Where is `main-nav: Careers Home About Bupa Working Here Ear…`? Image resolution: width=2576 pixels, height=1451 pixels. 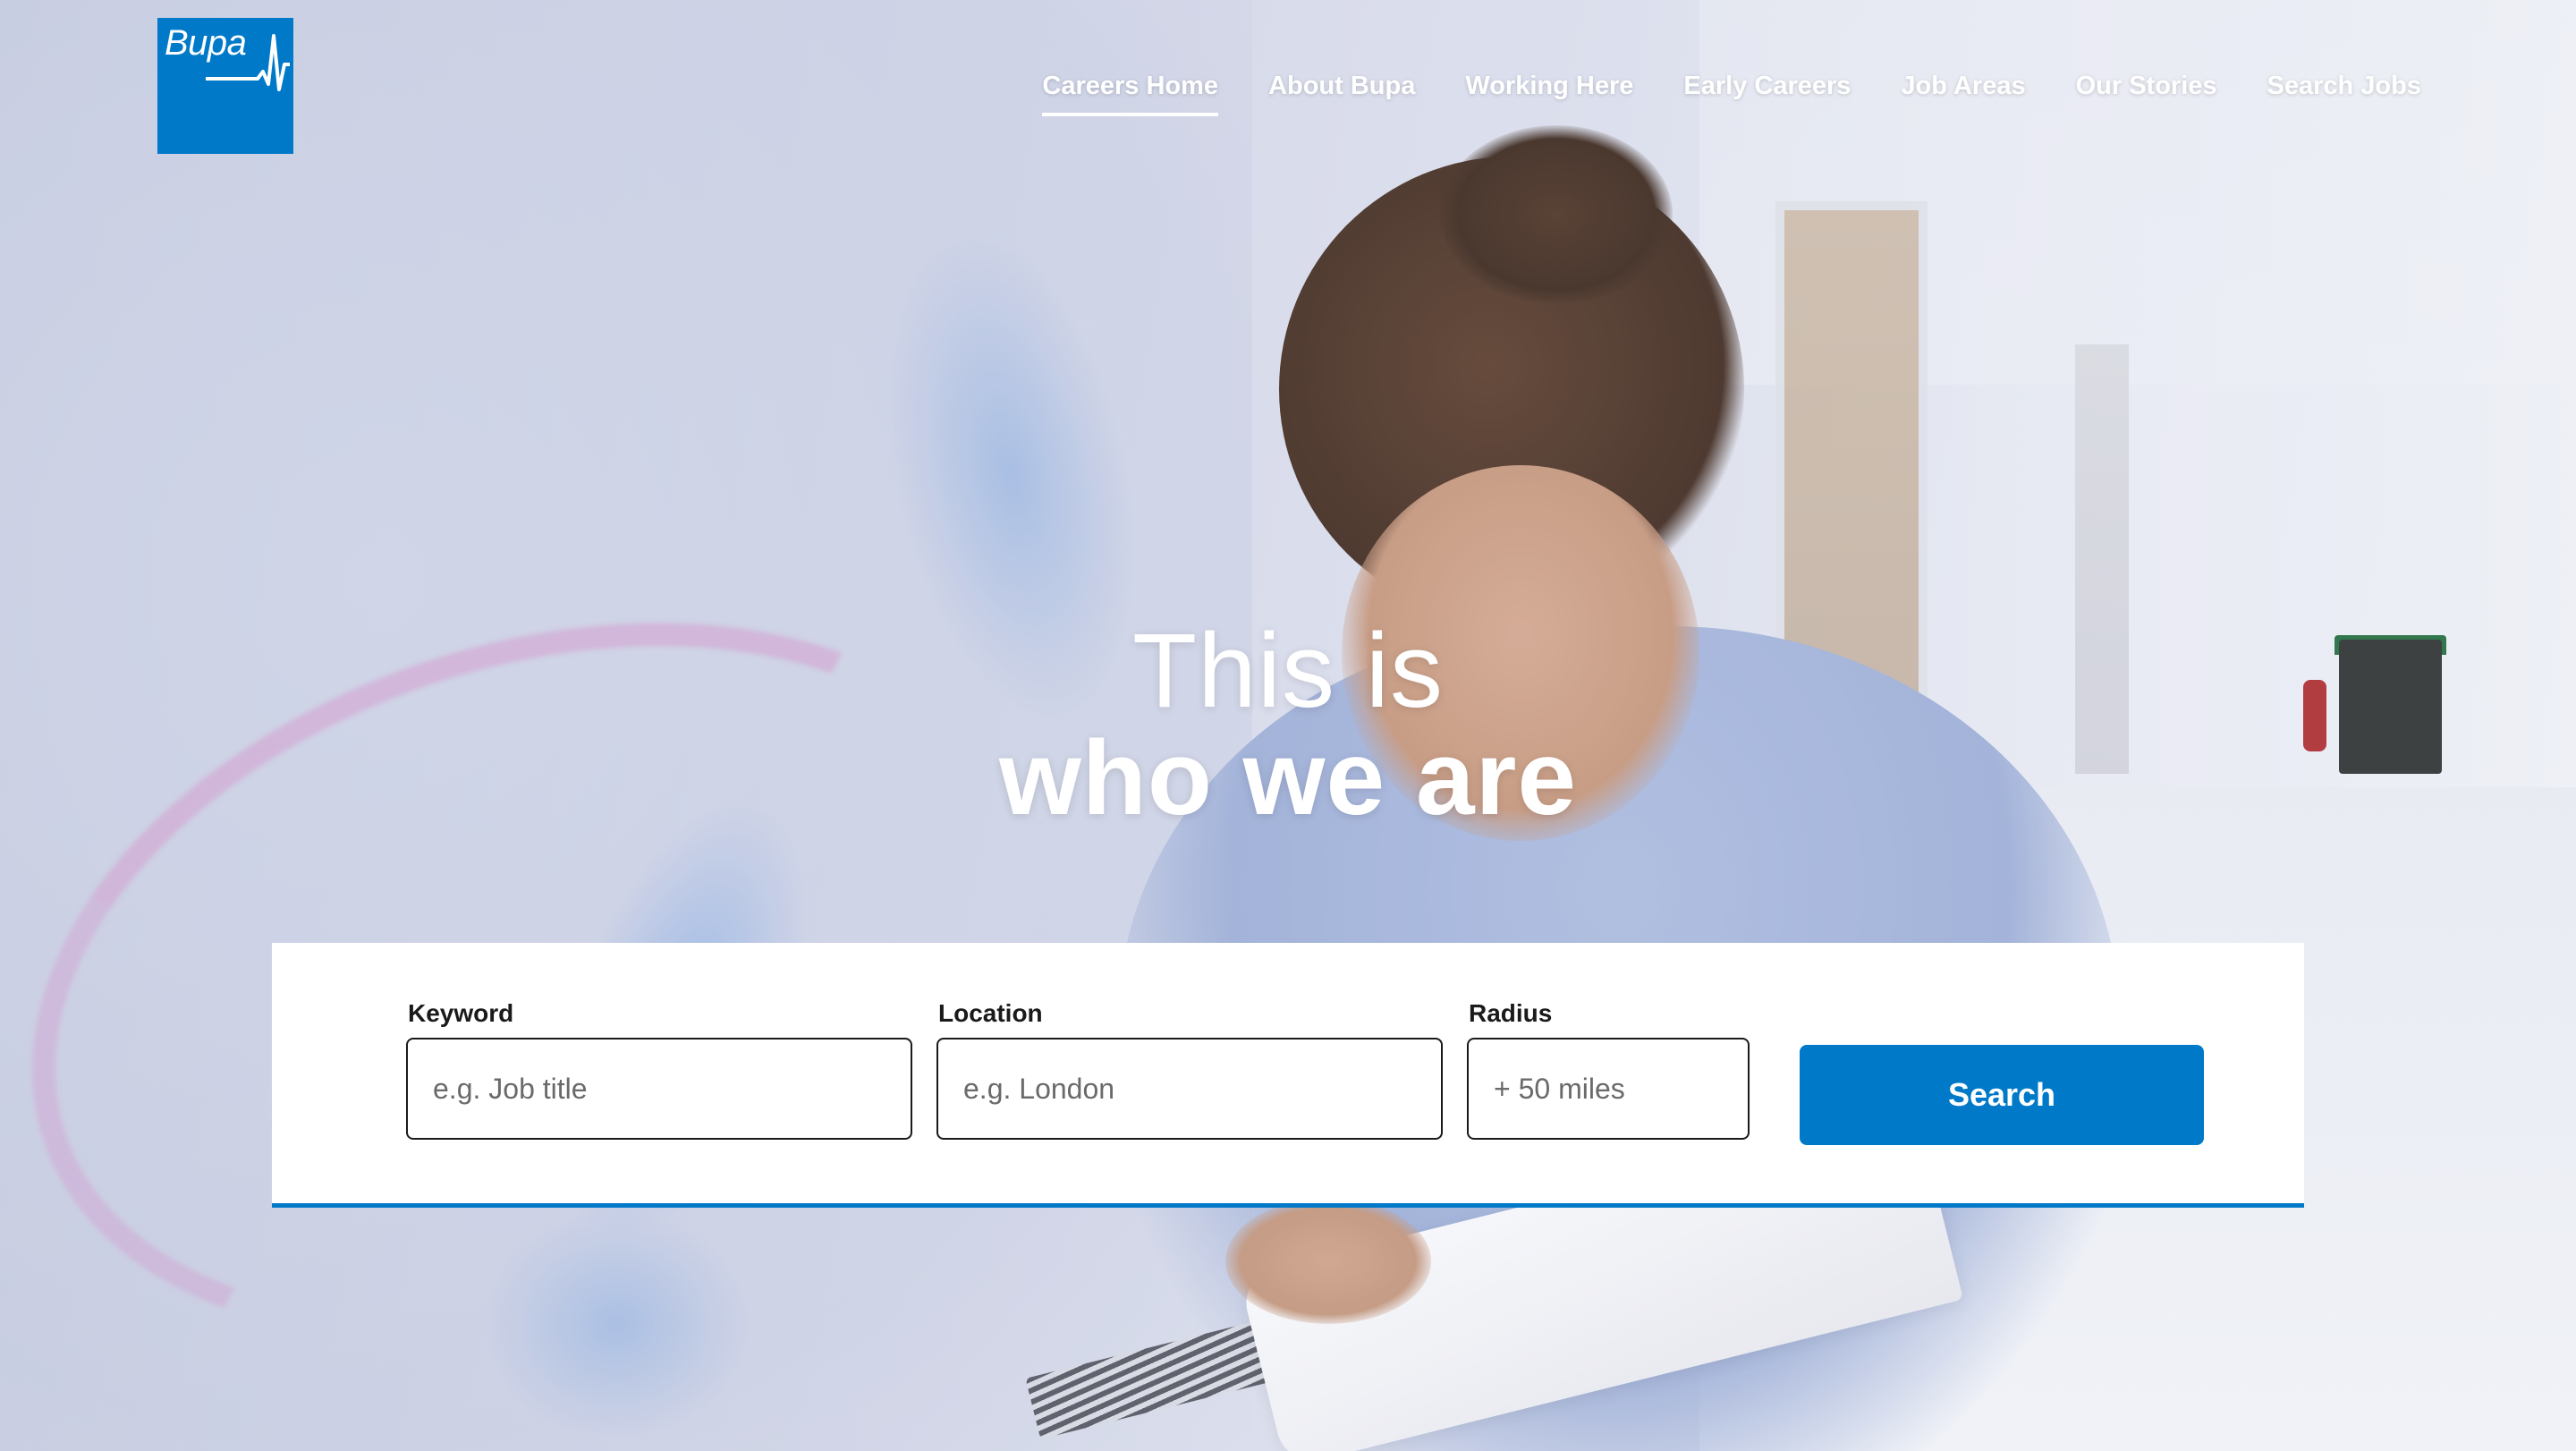 main-nav: Careers Home About Bupa Working Here Ear… is located at coordinates (1731, 93).